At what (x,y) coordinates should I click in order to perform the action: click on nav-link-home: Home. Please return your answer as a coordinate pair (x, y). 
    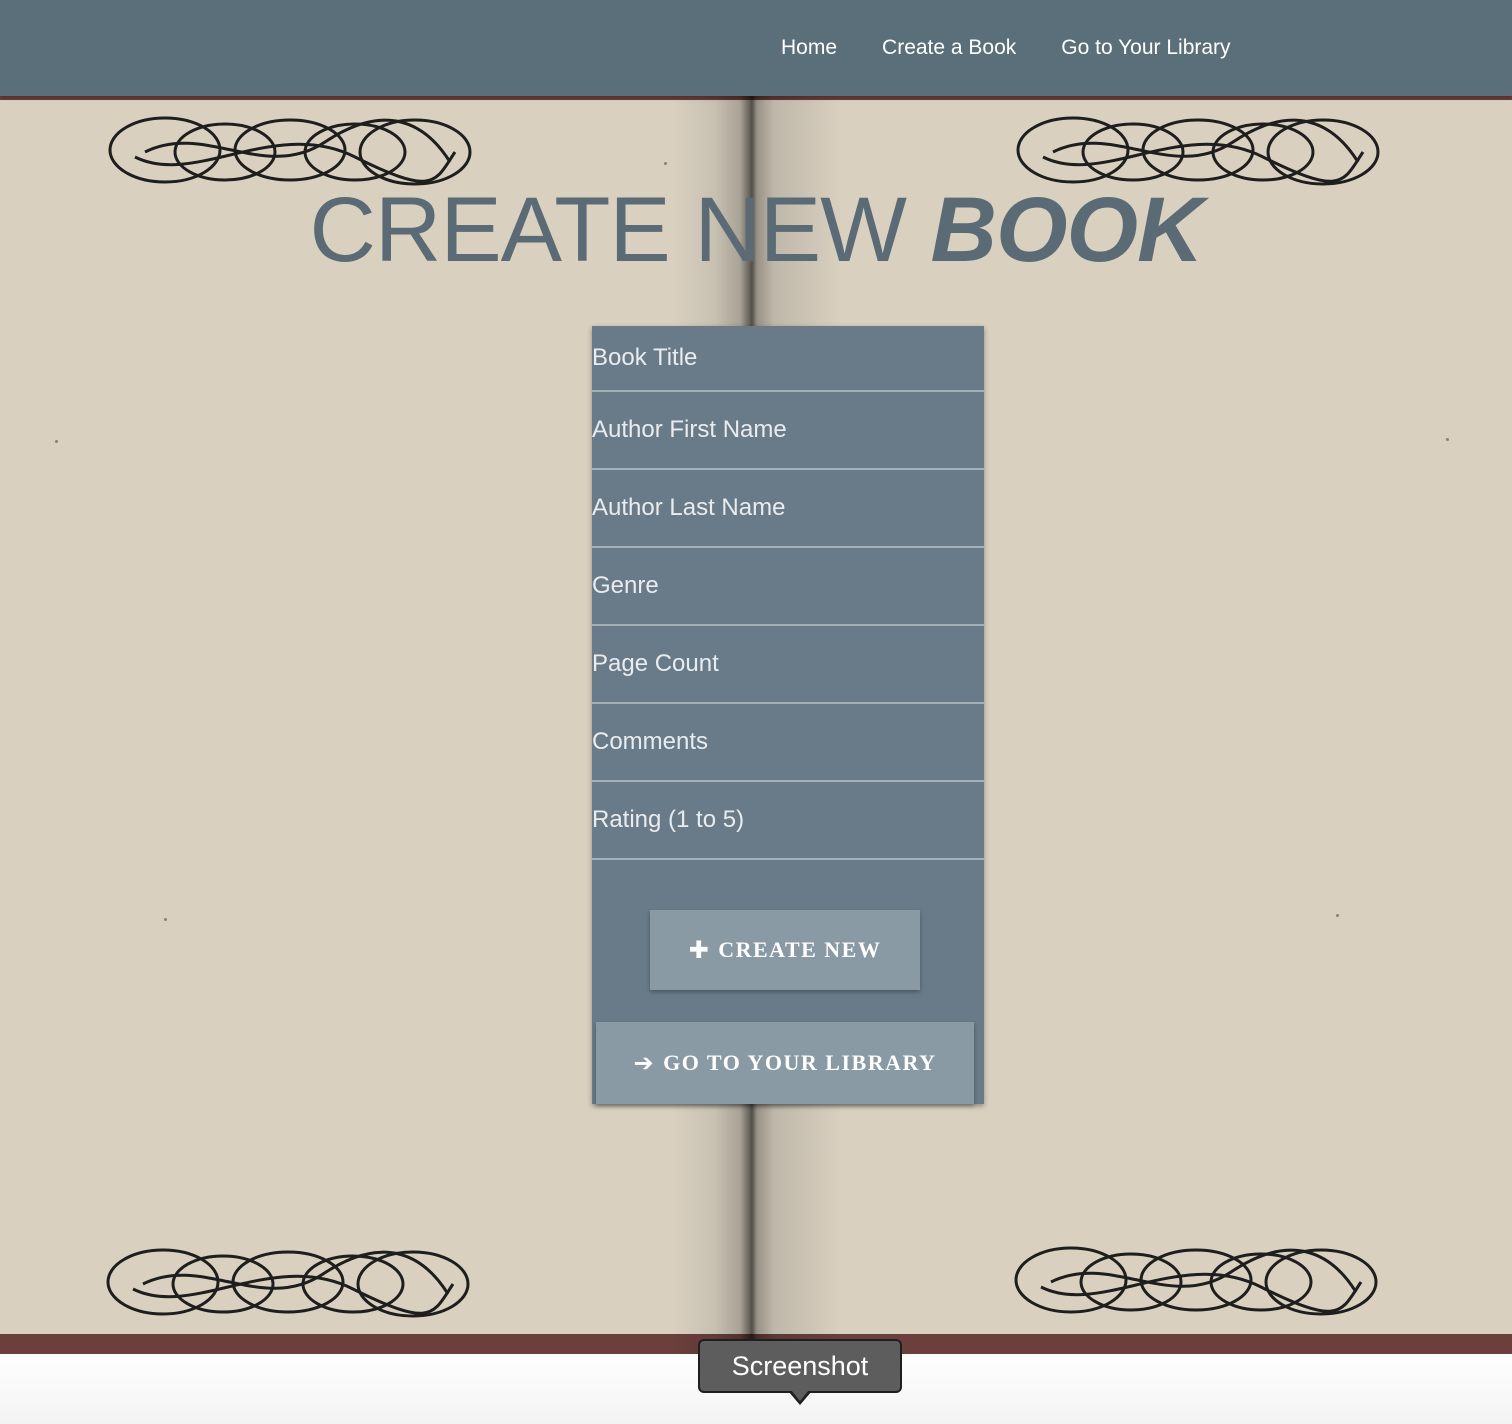
    Looking at the image, I should click on (809, 48).